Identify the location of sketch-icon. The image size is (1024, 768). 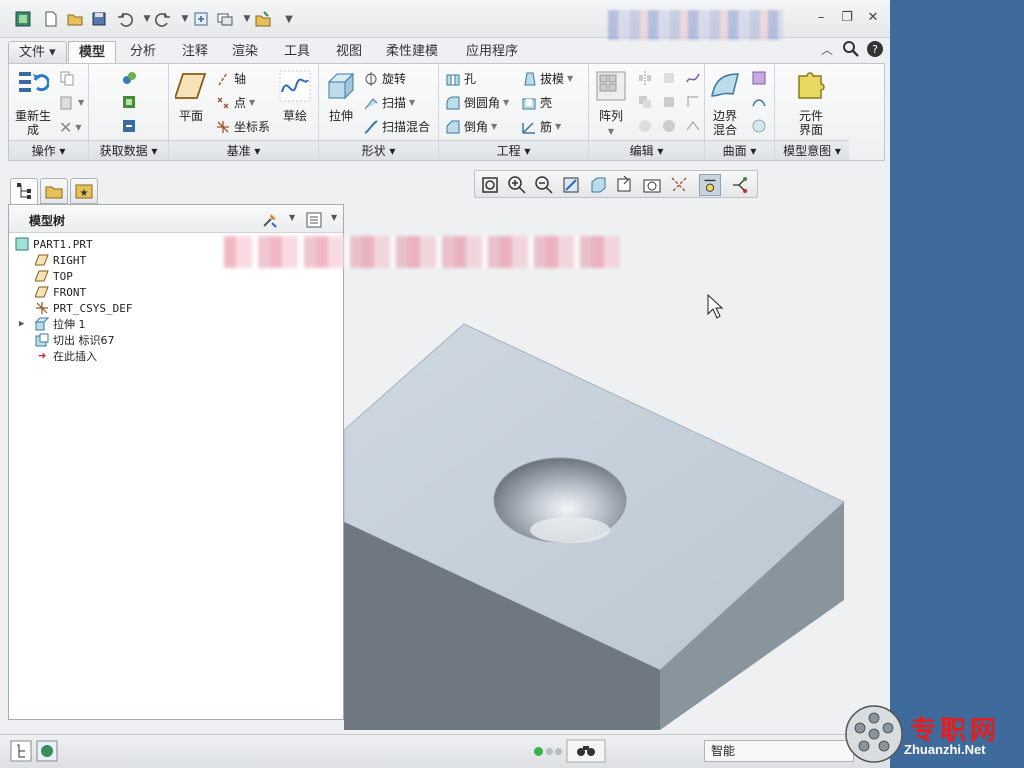
(295, 86).